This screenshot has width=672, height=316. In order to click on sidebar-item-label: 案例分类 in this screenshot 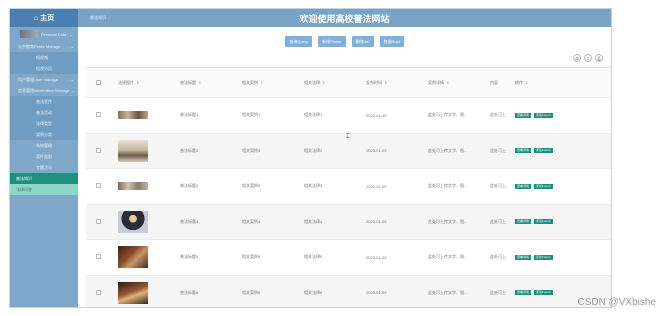, I will do `click(44, 134)`.